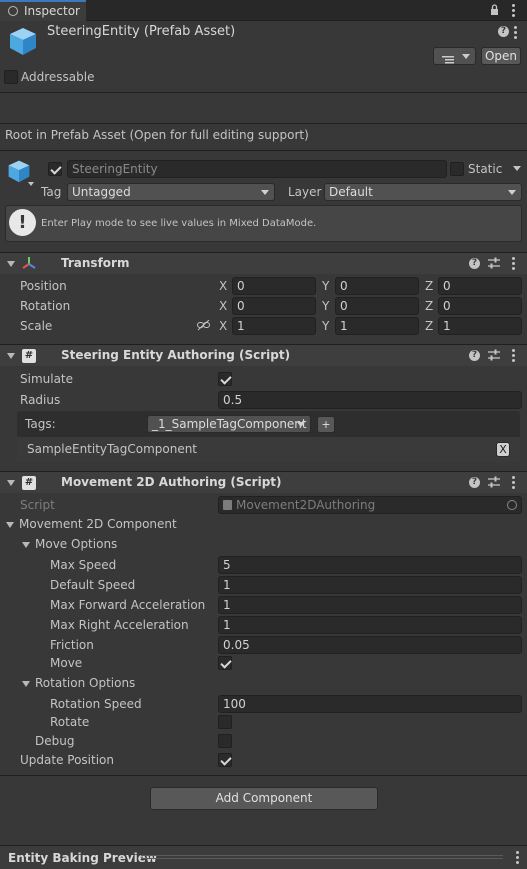 This screenshot has height=869, width=527. What do you see at coordinates (93, 585) in the screenshot?
I see `default-speed-label: Default Speed` at bounding box center [93, 585].